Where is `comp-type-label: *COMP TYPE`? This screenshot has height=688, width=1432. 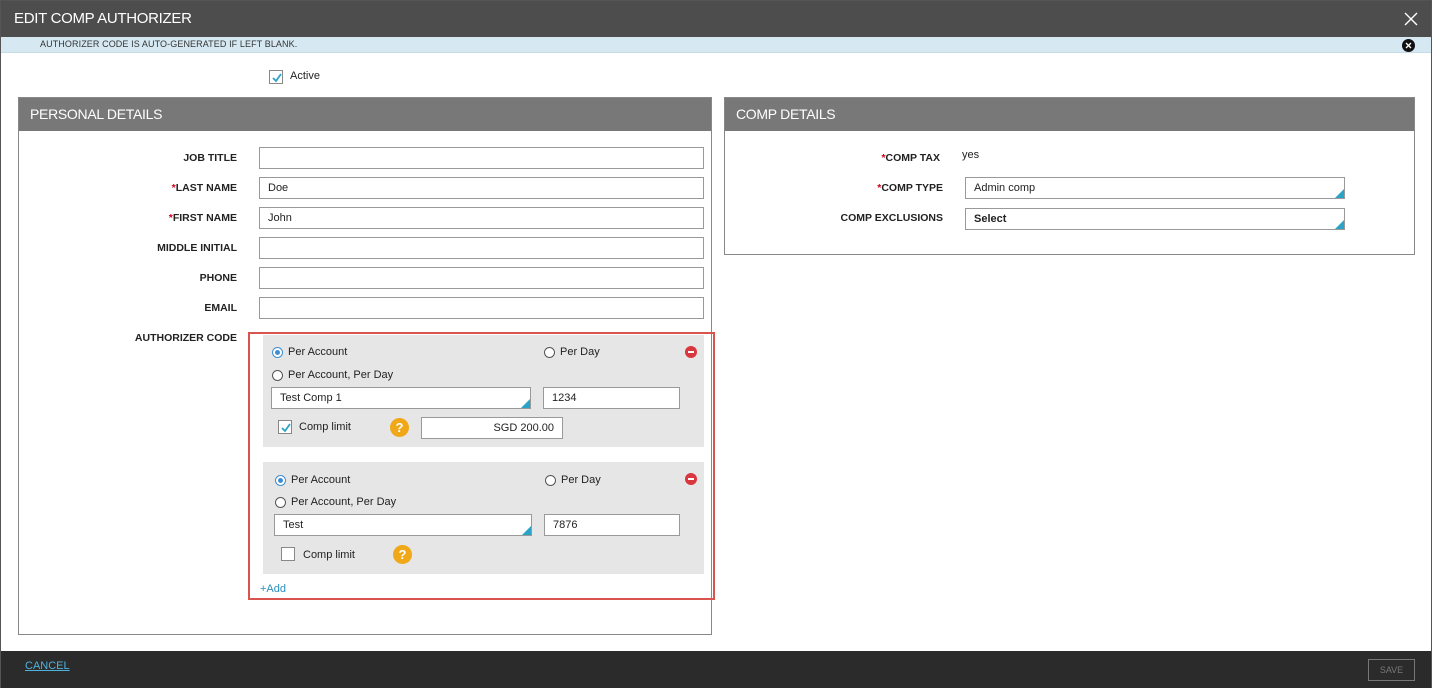
comp-type-label: *COMP TYPE is located at coordinates (910, 188).